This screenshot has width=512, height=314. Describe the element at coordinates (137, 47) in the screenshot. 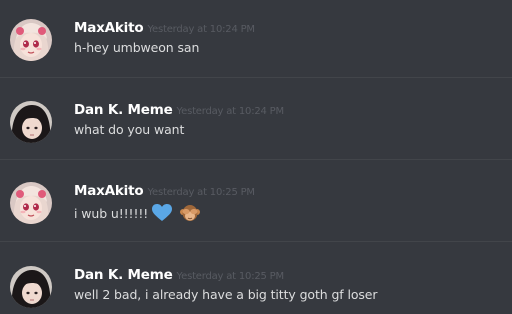

I see `message-text: h-hey umbweon san` at that location.